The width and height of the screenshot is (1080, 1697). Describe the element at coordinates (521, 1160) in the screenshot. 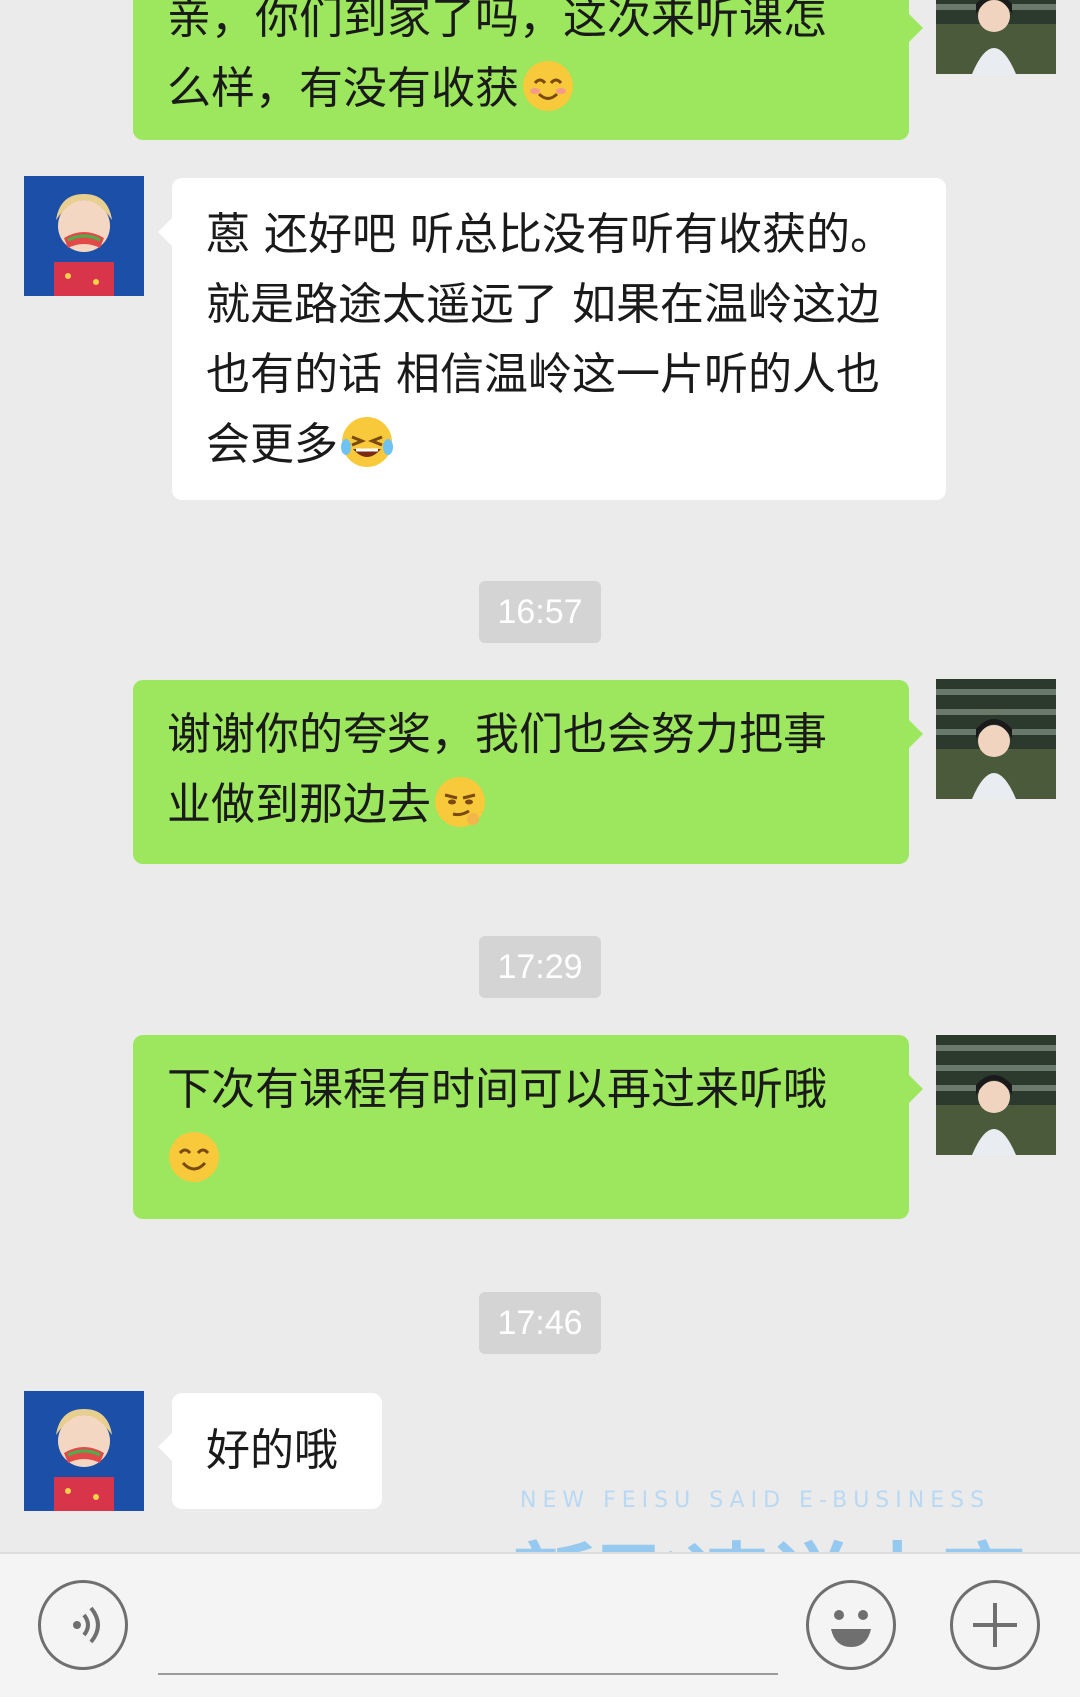

I see `message-text` at that location.